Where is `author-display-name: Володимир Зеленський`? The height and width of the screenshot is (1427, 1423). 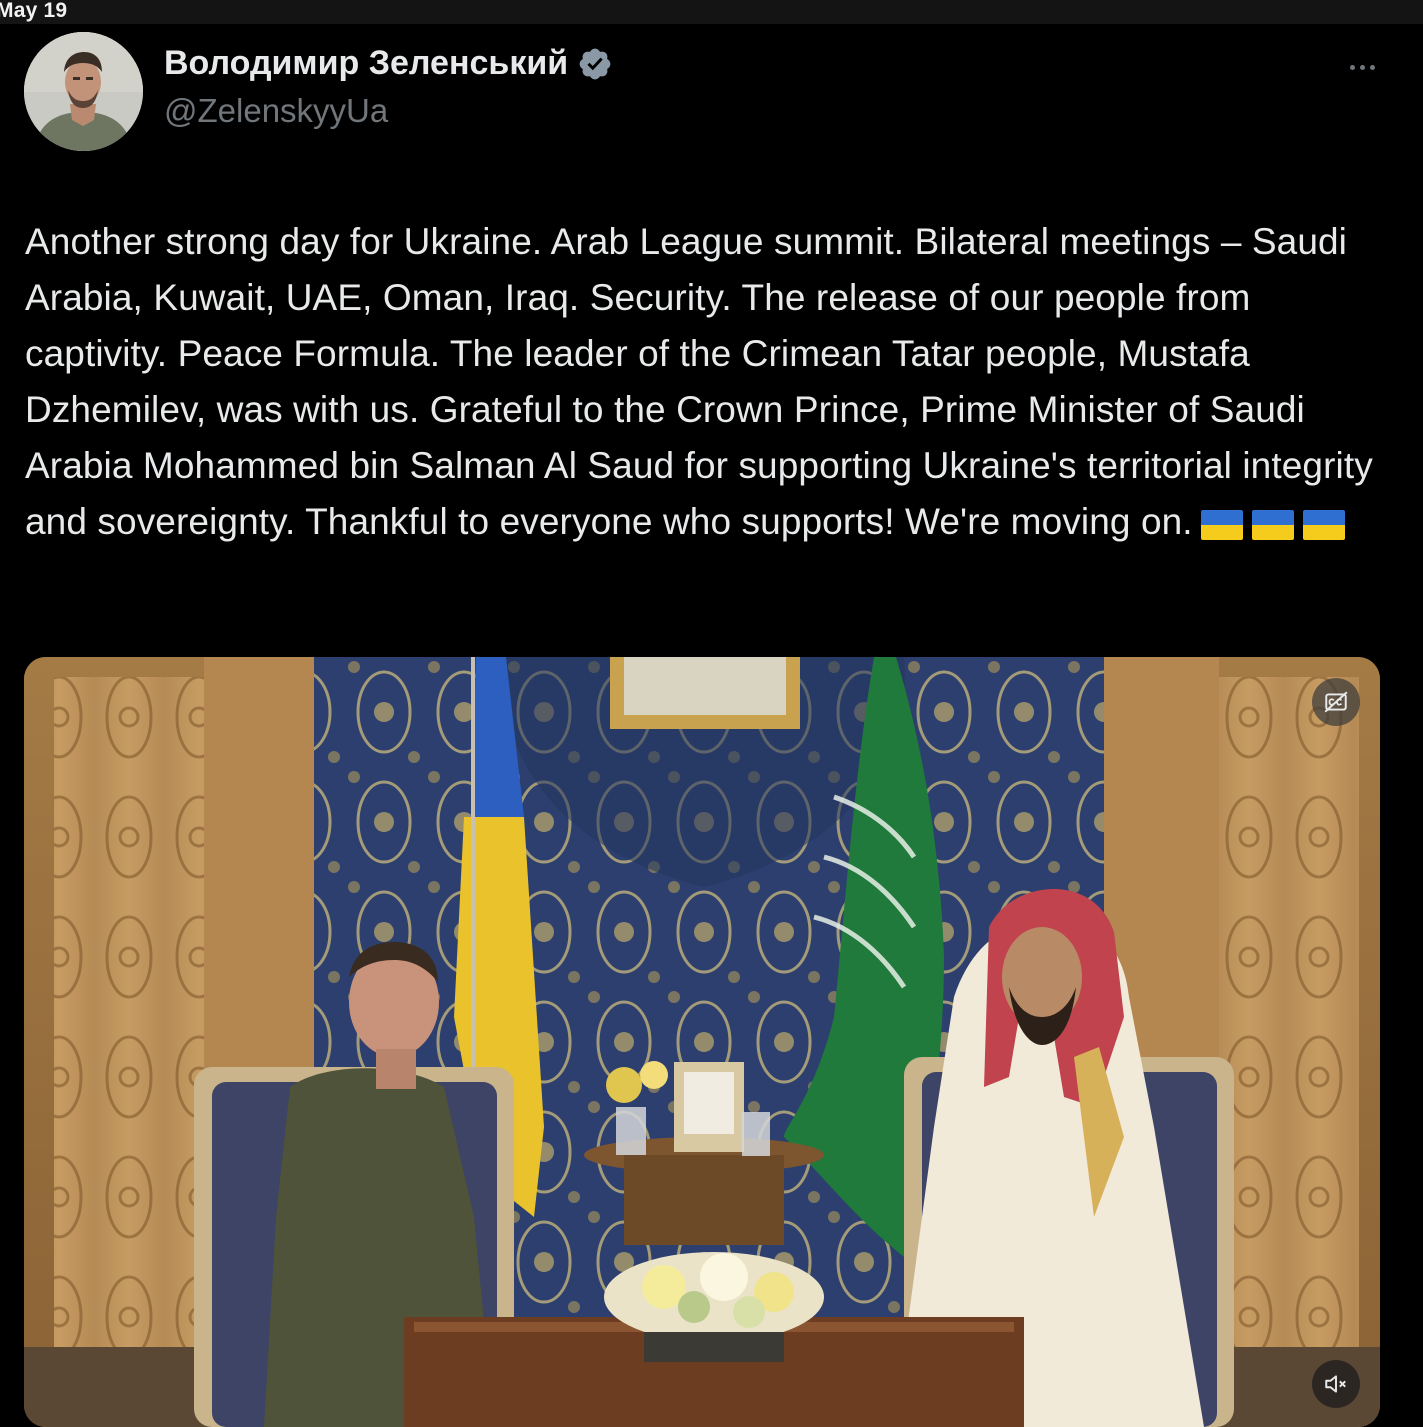
author-display-name: Володимир Зеленський is located at coordinates (388, 63).